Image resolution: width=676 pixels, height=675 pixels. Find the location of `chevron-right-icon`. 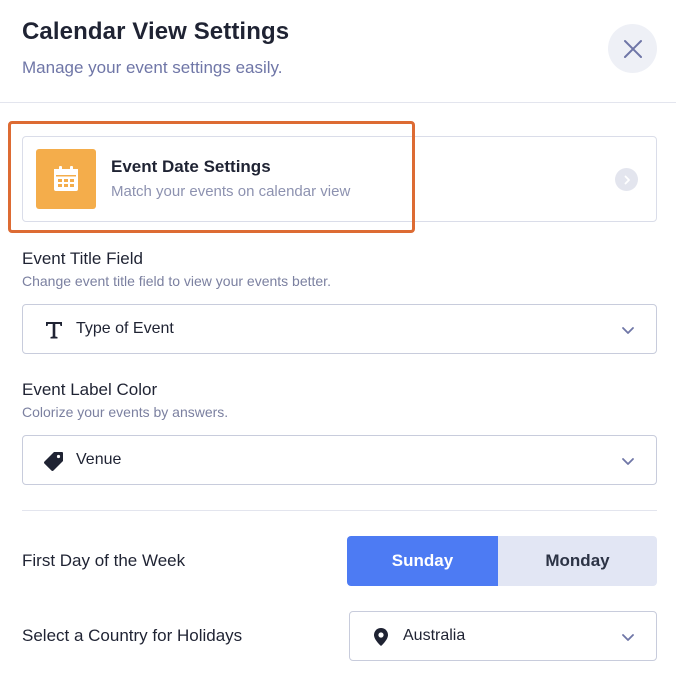

chevron-right-icon is located at coordinates (626, 179).